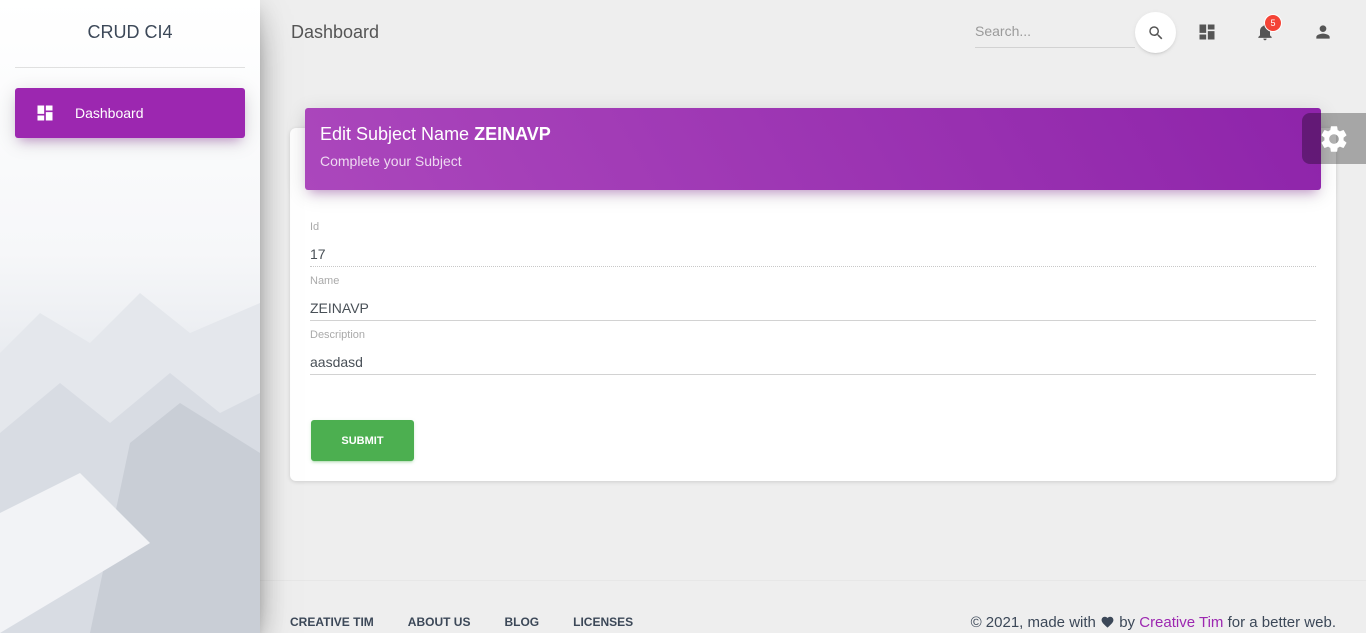 The width and height of the screenshot is (1366, 633). Describe the element at coordinates (391, 161) in the screenshot. I see `card-subtitle: Complete your Subject` at that location.